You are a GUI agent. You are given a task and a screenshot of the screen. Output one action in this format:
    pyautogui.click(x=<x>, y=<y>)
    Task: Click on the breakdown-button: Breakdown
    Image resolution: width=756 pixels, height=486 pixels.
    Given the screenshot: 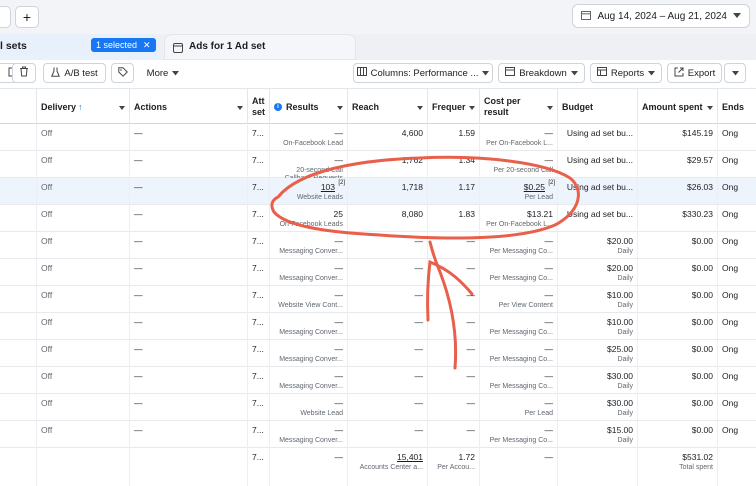 What is the action you would take?
    pyautogui.click(x=541, y=73)
    